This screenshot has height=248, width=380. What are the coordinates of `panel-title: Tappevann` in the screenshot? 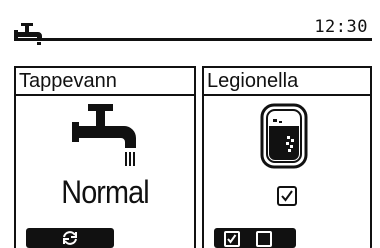 It's located at (68, 81).